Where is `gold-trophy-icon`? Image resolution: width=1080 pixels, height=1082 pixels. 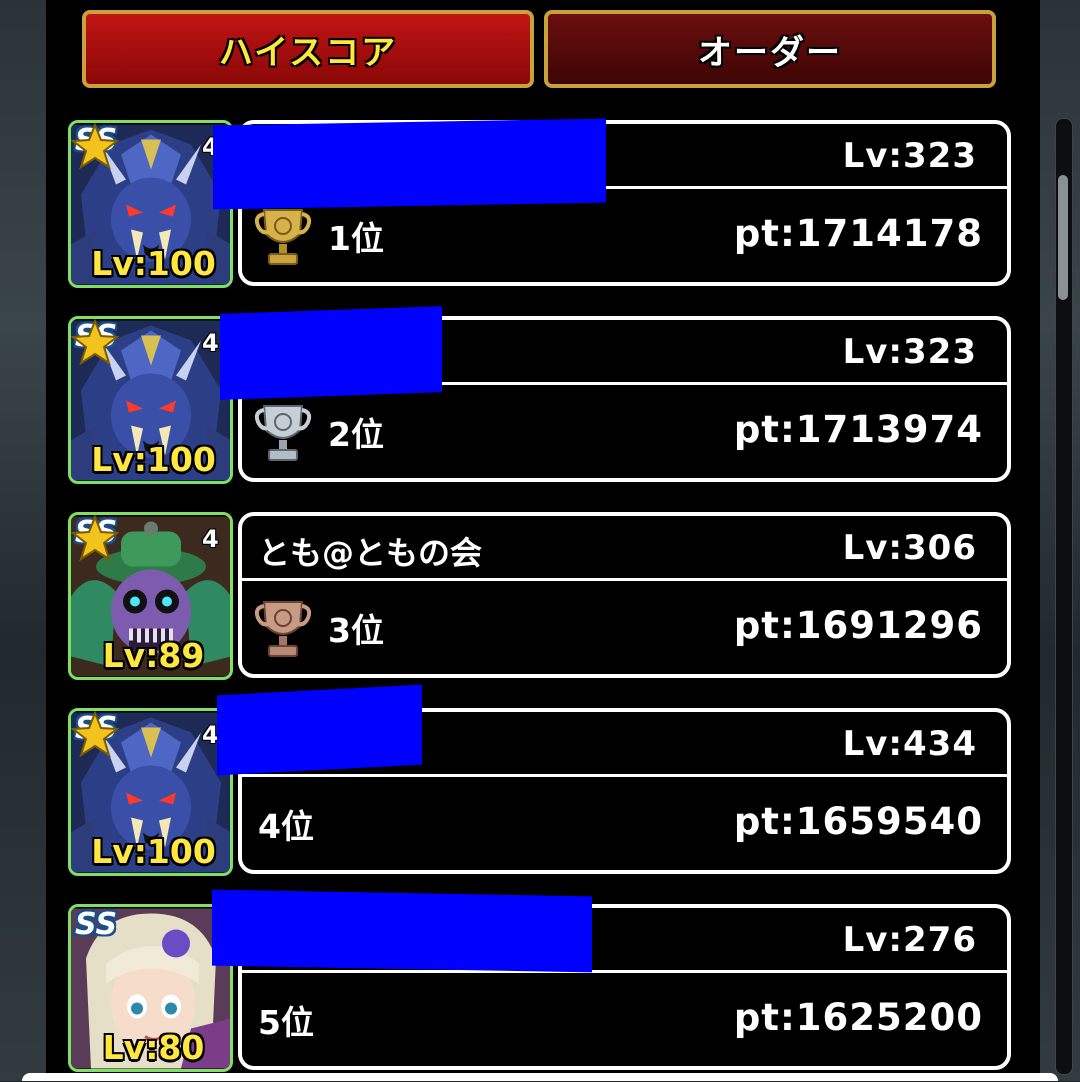 gold-trophy-icon is located at coordinates (283, 236).